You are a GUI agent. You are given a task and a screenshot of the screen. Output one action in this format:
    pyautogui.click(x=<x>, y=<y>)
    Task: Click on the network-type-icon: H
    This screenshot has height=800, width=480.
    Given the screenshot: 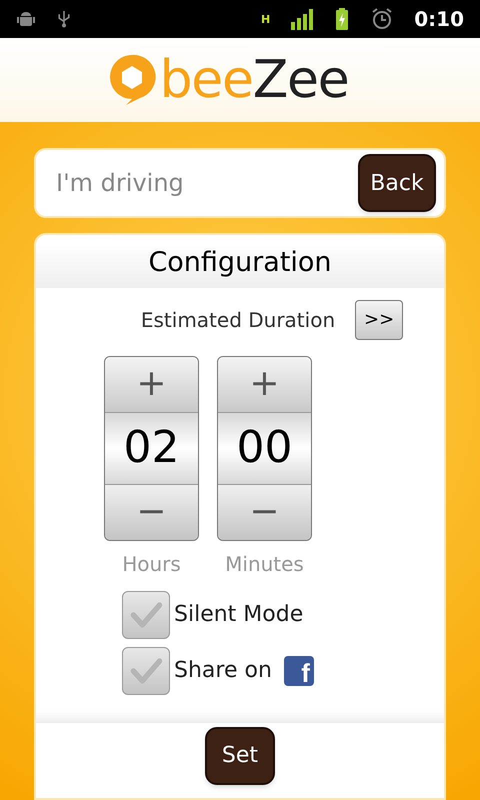 What is the action you would take?
    pyautogui.click(x=265, y=19)
    